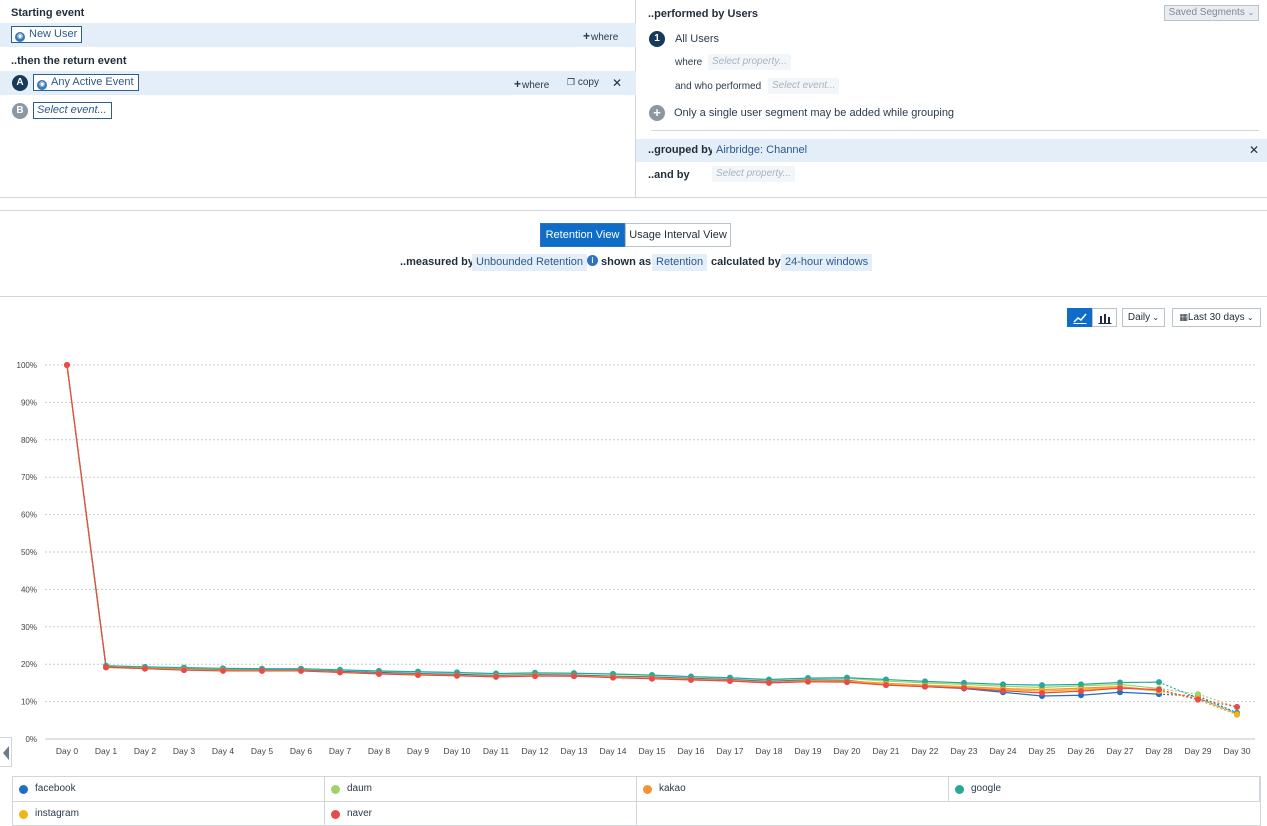  Describe the element at coordinates (678, 235) in the screenshot. I see `usage-interval-view-tab: Usage Interval View` at that location.